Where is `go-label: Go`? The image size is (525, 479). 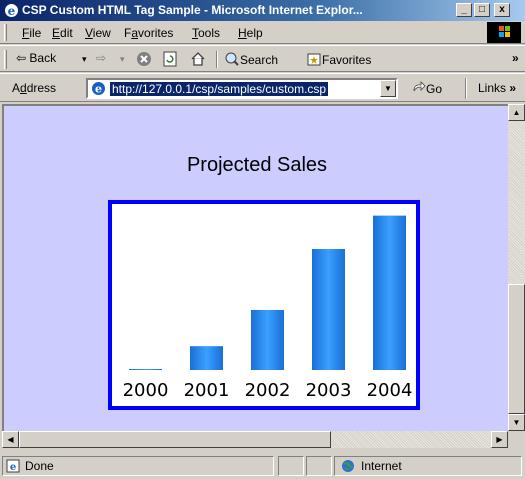
go-label: Go is located at coordinates (434, 89).